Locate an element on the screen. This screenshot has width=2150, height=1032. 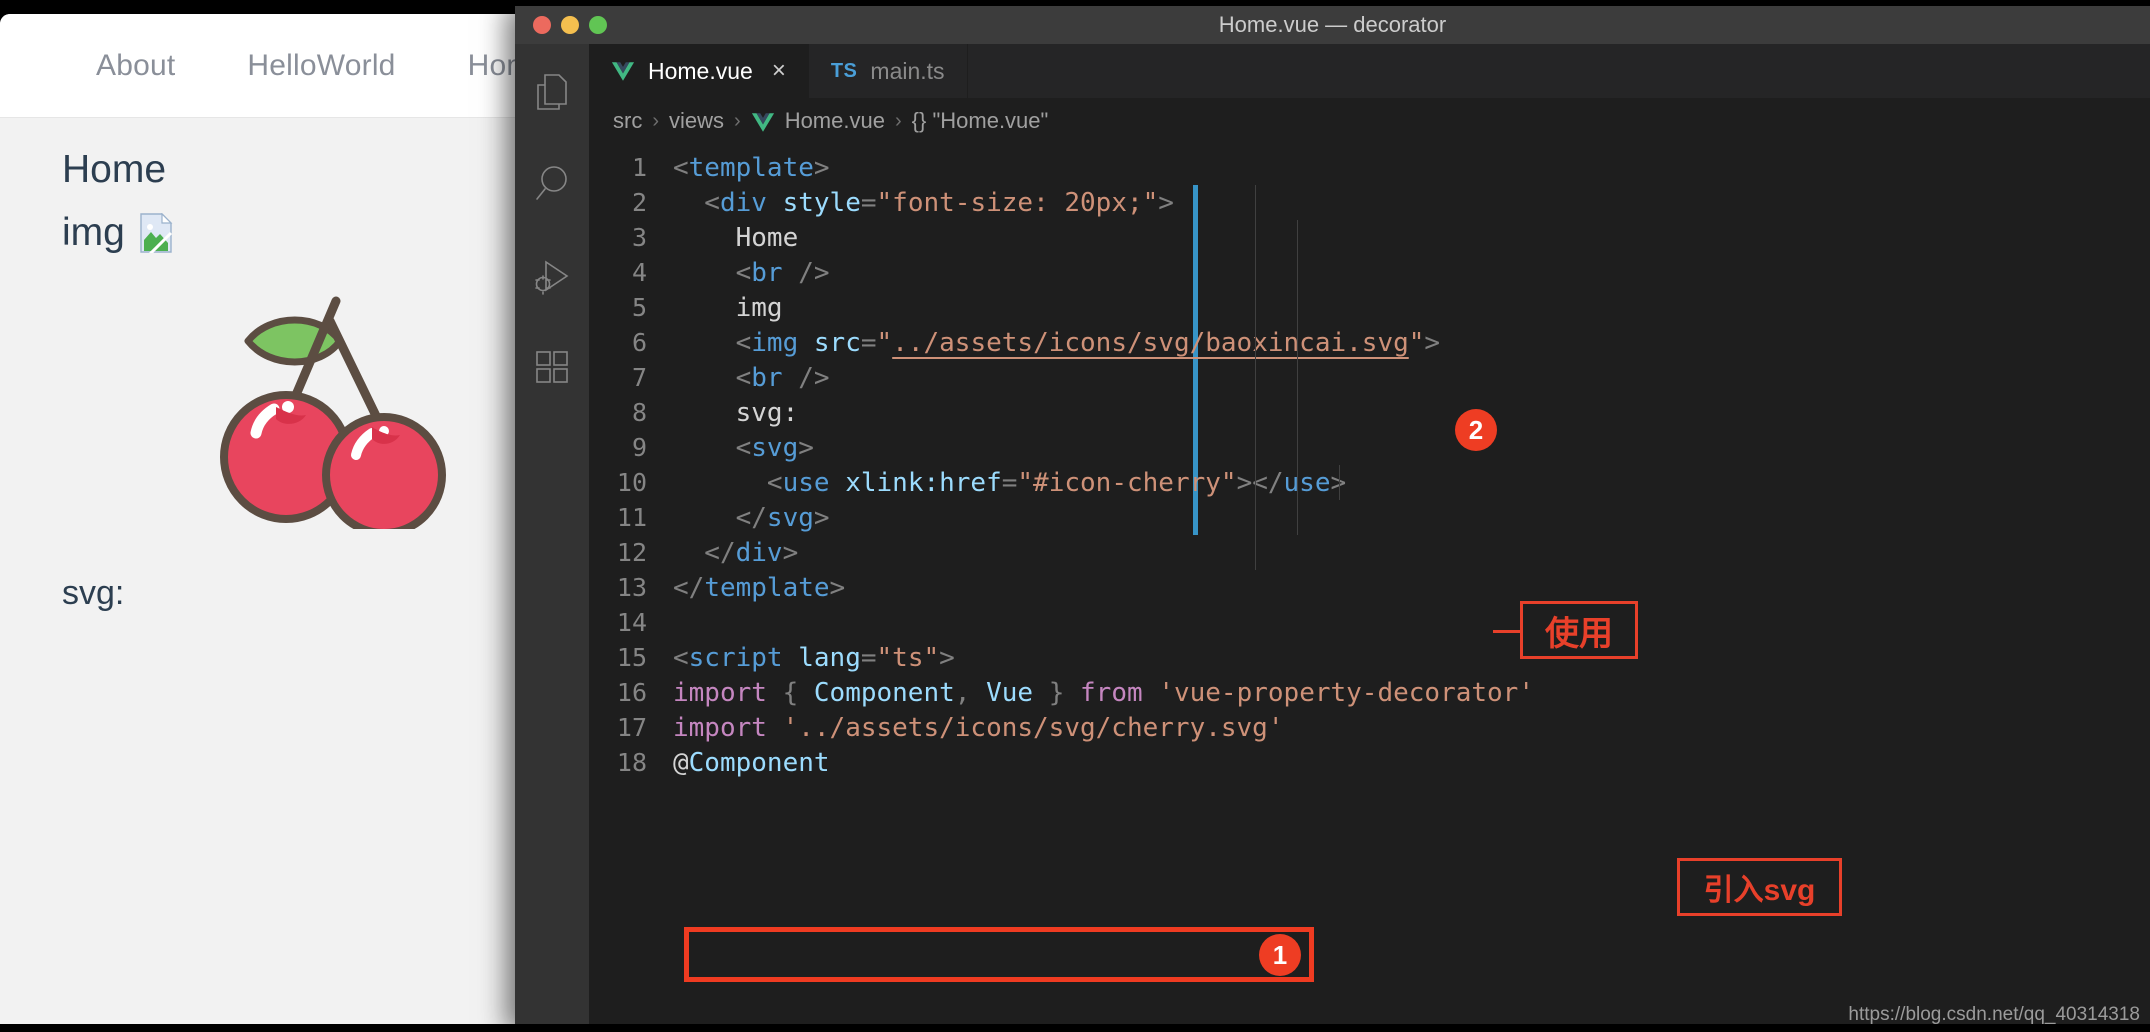
code-line: 9 <svg> is located at coordinates (1369, 447).